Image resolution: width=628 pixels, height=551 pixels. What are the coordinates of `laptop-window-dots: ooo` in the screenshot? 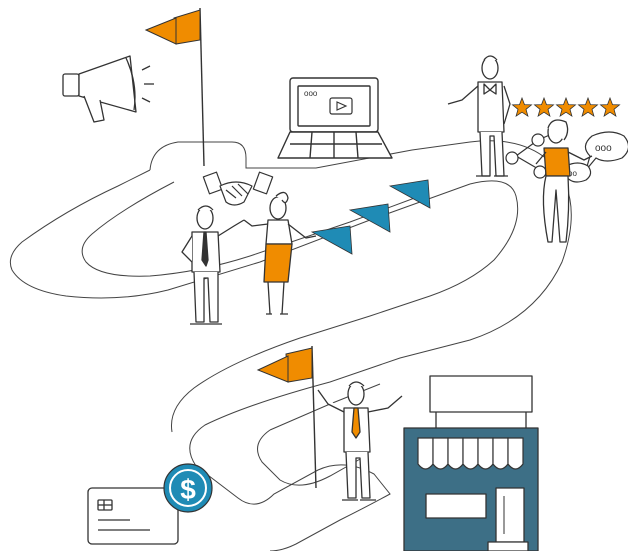 It's located at (311, 93).